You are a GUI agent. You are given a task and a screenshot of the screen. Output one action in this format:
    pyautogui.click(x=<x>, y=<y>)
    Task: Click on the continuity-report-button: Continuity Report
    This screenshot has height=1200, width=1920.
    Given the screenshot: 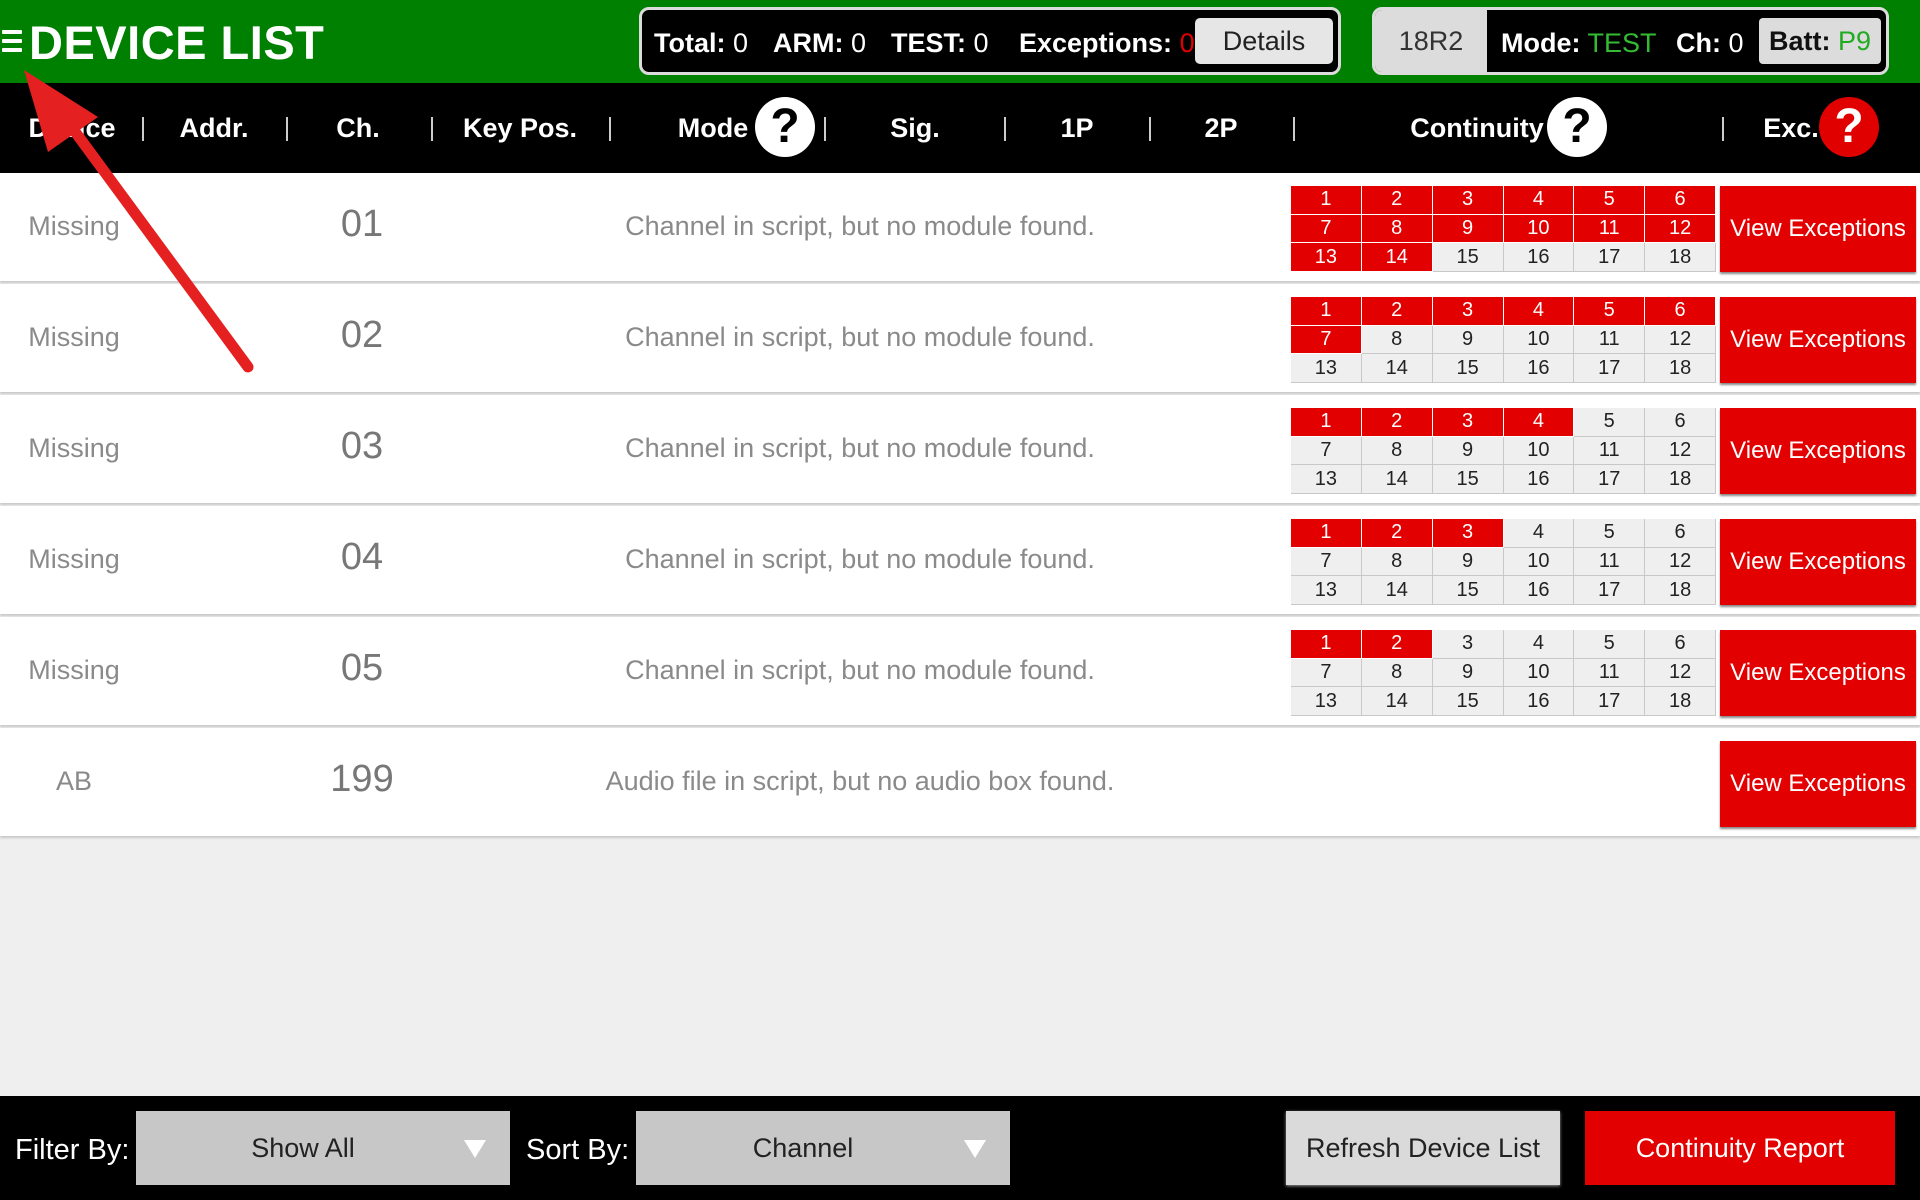 What is the action you would take?
    pyautogui.click(x=1740, y=1148)
    